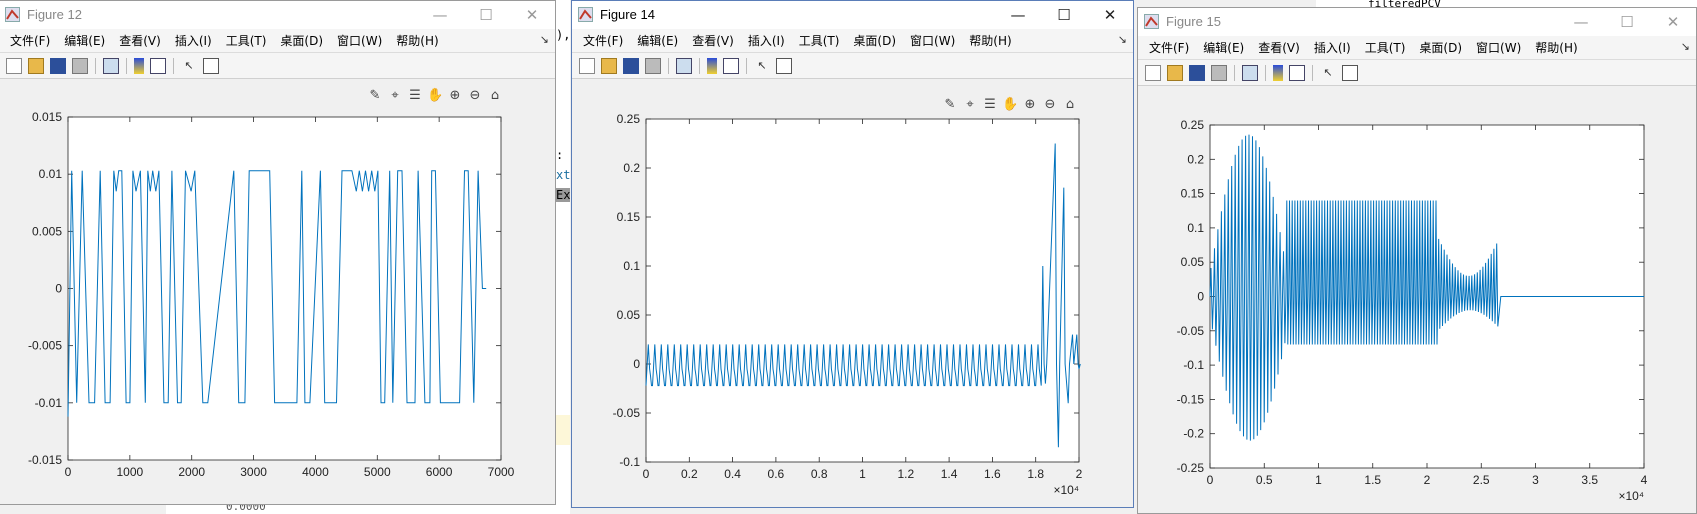 Image resolution: width=1697 pixels, height=514 pixels. Describe the element at coordinates (1589, 480) in the screenshot. I see `x-tick-label: 3.5` at that location.